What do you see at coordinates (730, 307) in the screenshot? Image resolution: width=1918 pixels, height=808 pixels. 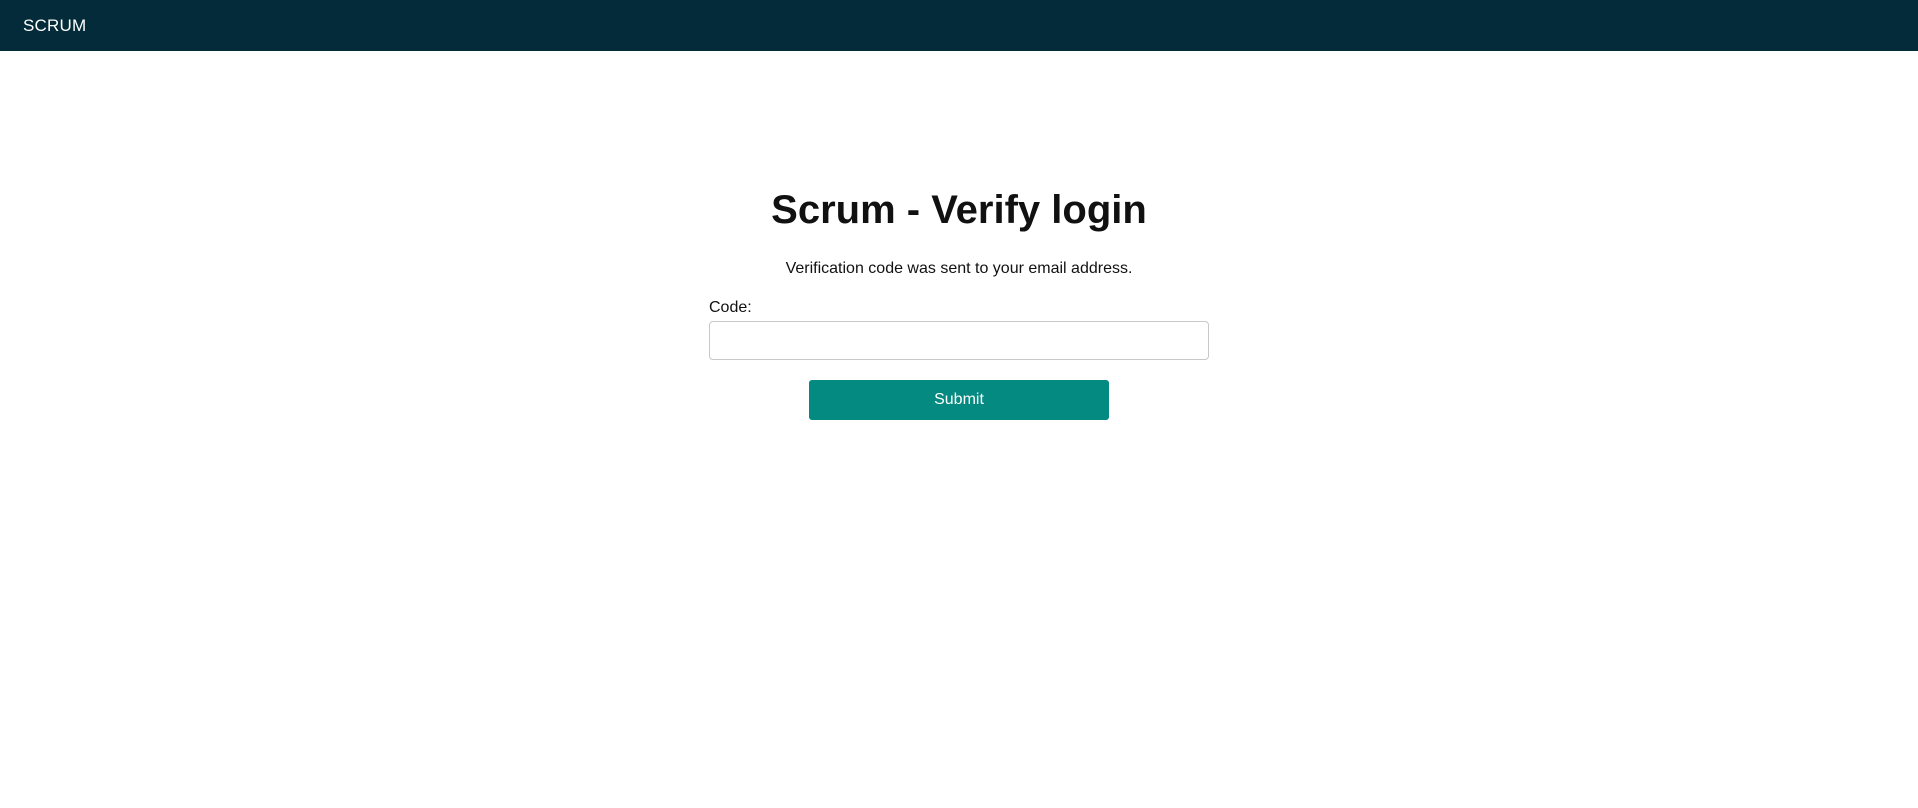 I see `code-label: Code:` at bounding box center [730, 307].